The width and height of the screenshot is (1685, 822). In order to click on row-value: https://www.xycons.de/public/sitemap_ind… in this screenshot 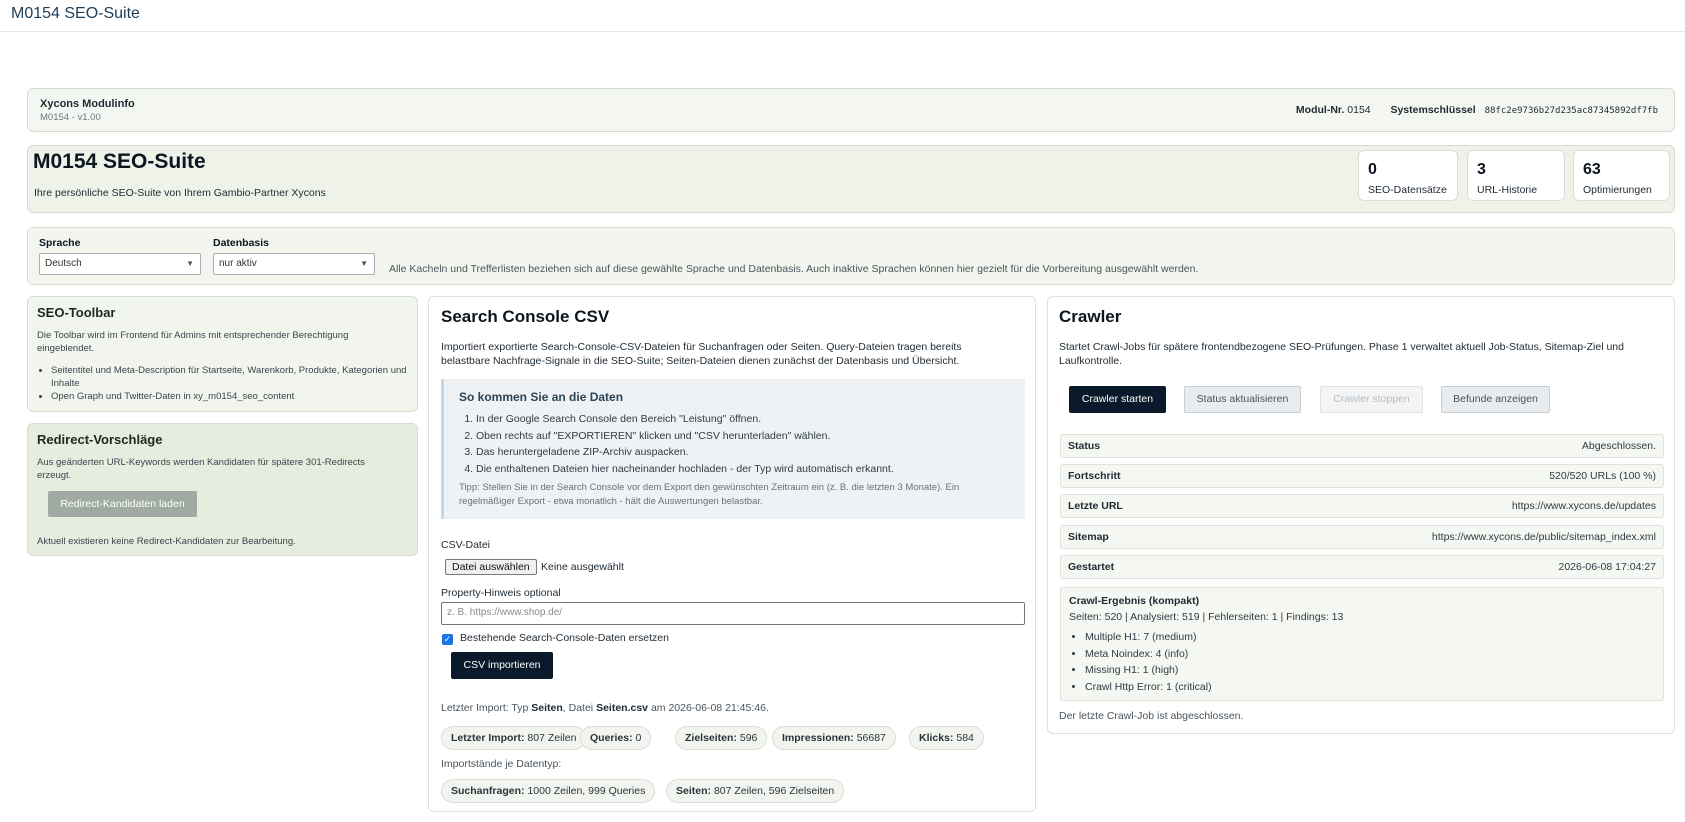, I will do `click(1543, 537)`.